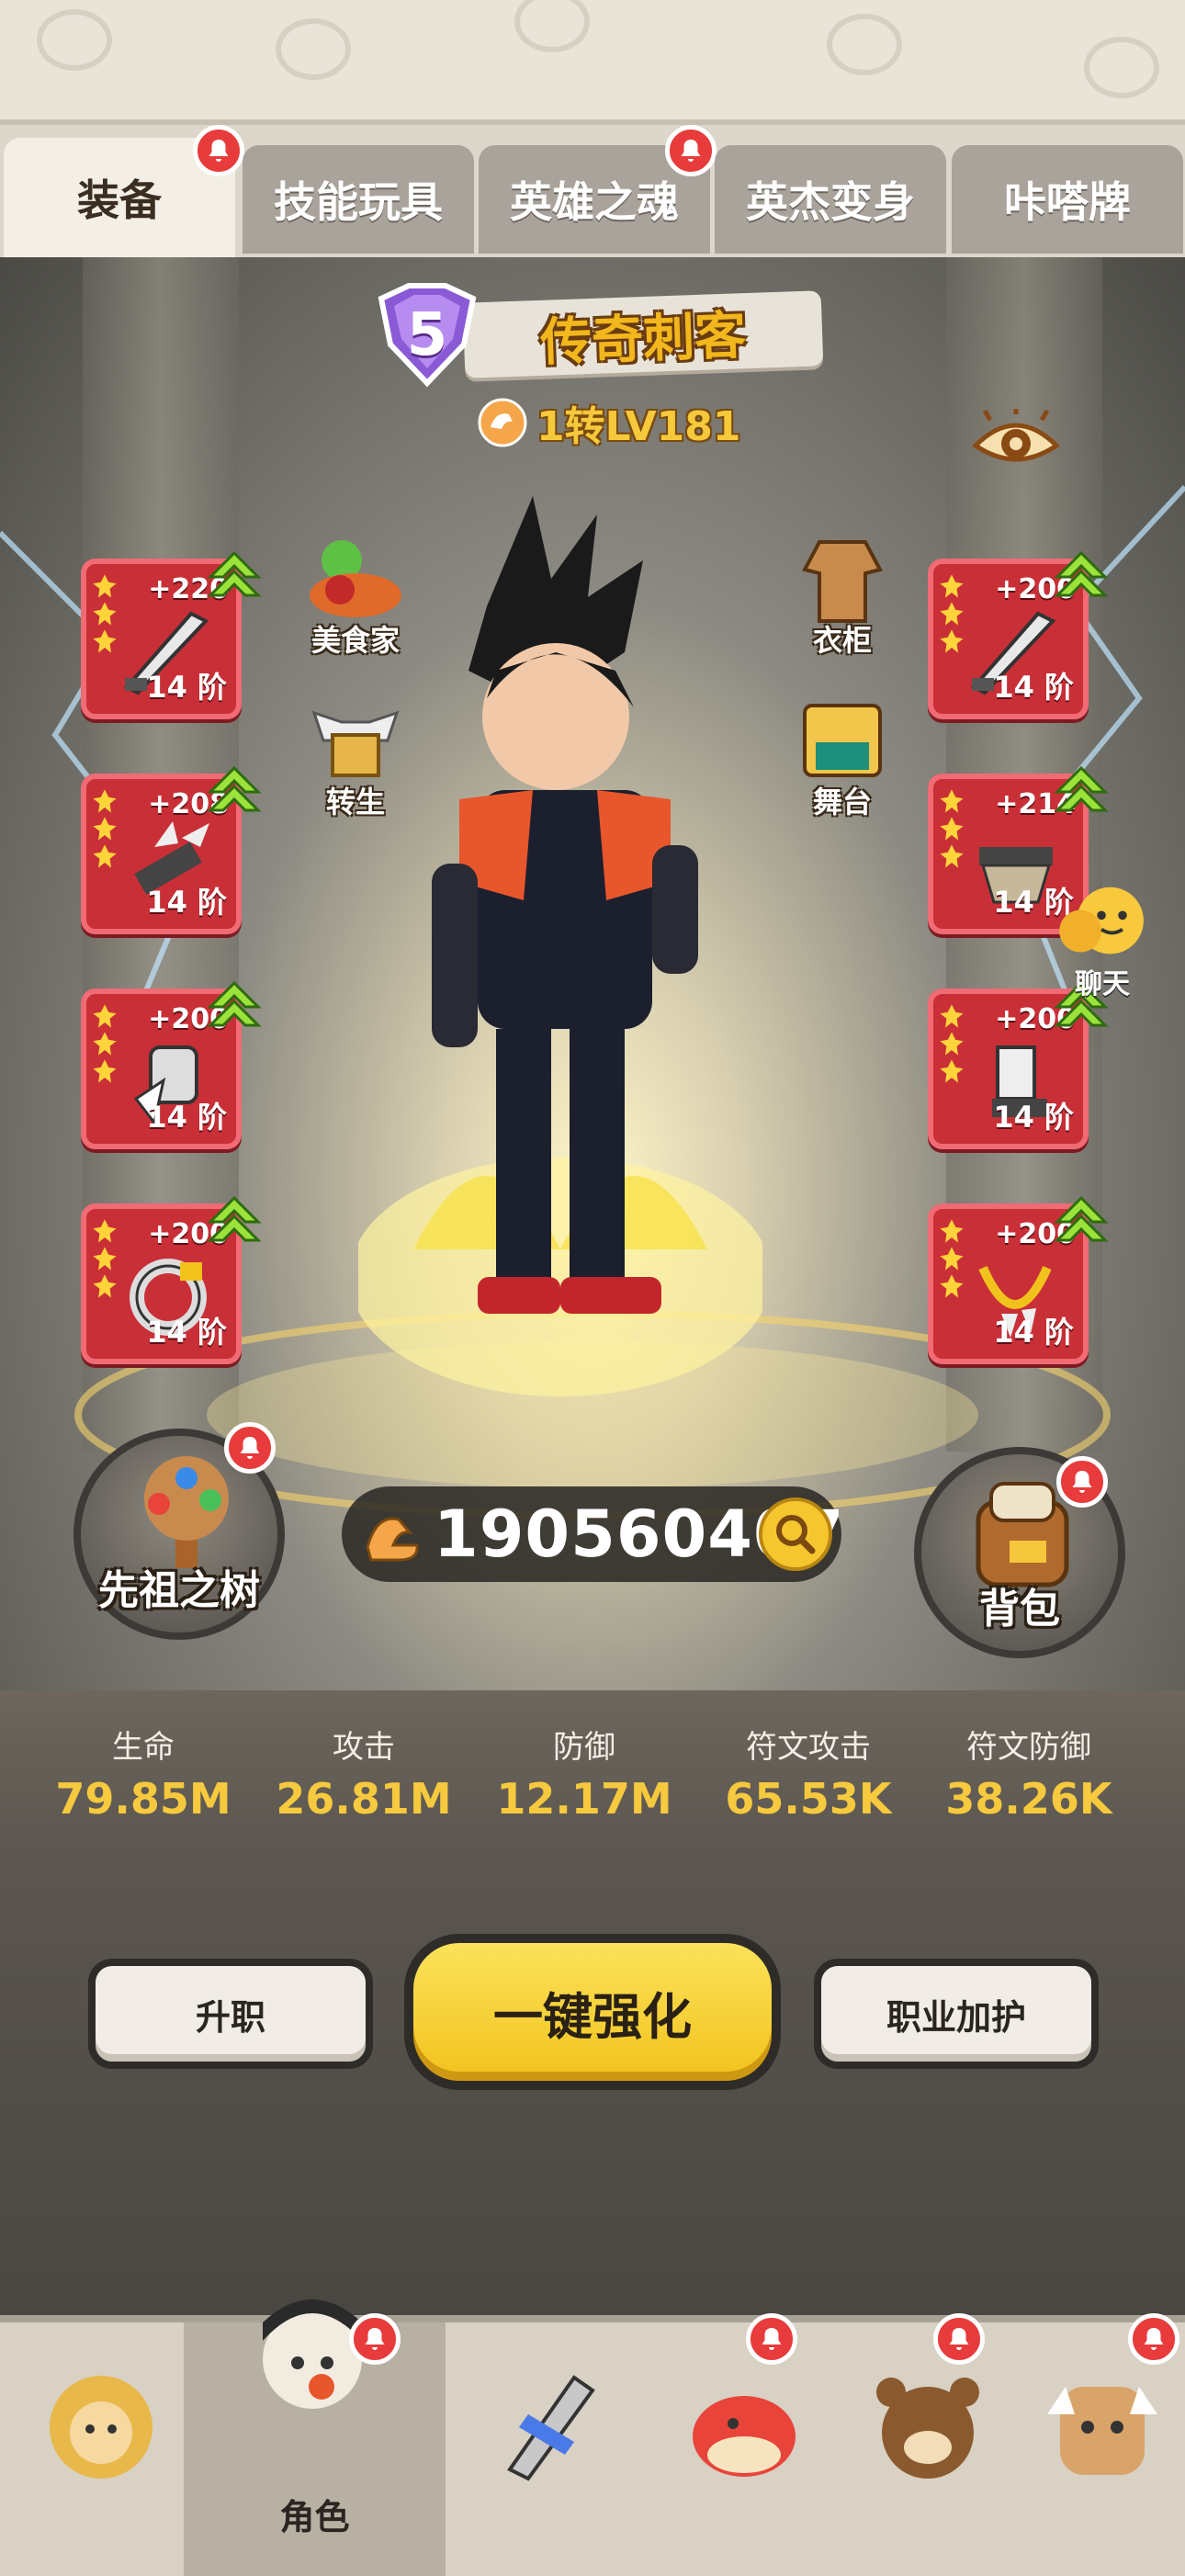  I want to click on nav-bear, so click(925, 2449).